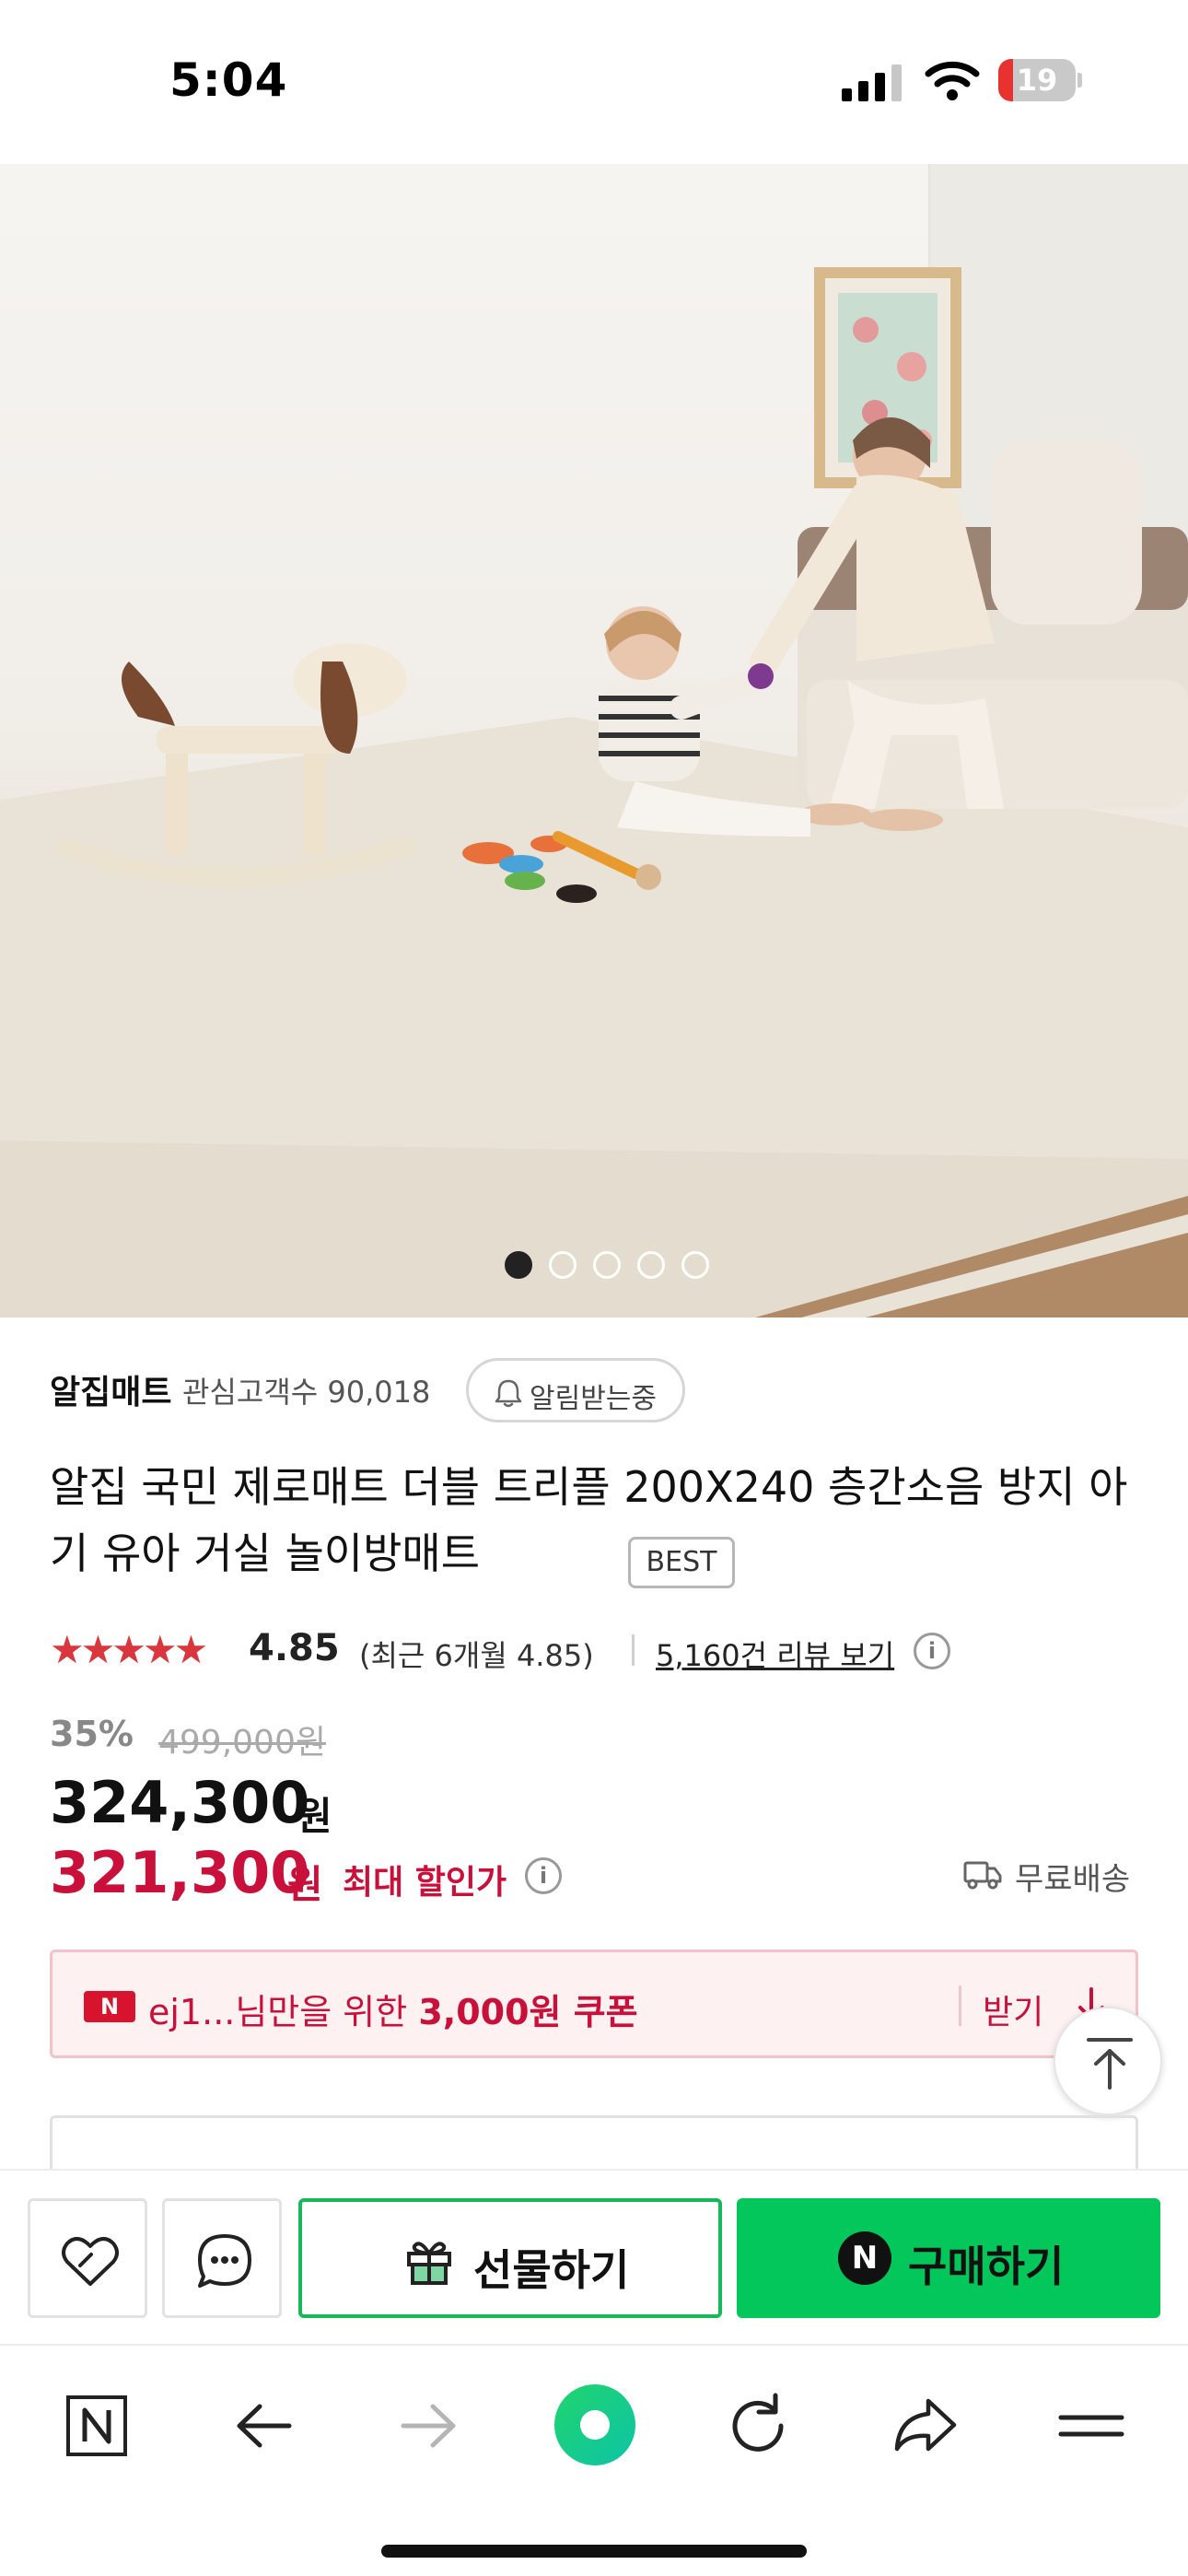 The width and height of the screenshot is (1188, 2576). What do you see at coordinates (1073, 1879) in the screenshot?
I see `free-shipping-label: 무료배송` at bounding box center [1073, 1879].